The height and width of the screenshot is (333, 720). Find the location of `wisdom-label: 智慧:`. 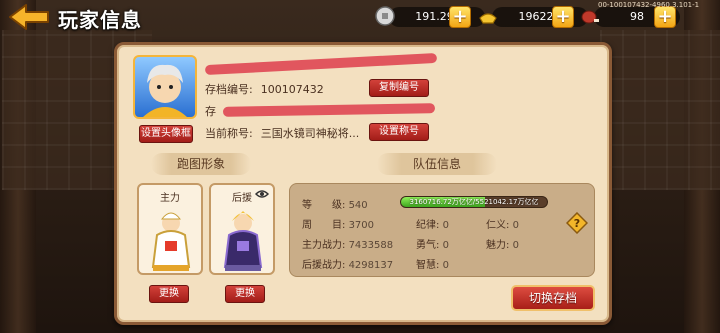

wisdom-label: 智慧: is located at coordinates (428, 265).